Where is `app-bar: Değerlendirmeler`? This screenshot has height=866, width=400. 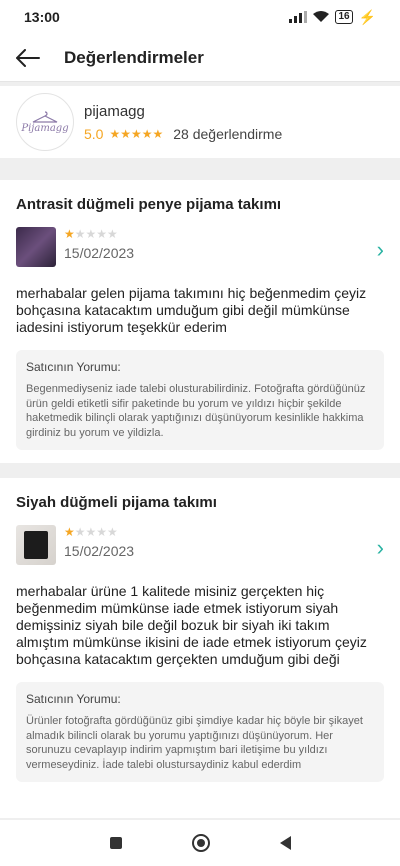
app-bar: Değerlendirmeler is located at coordinates (200, 58).